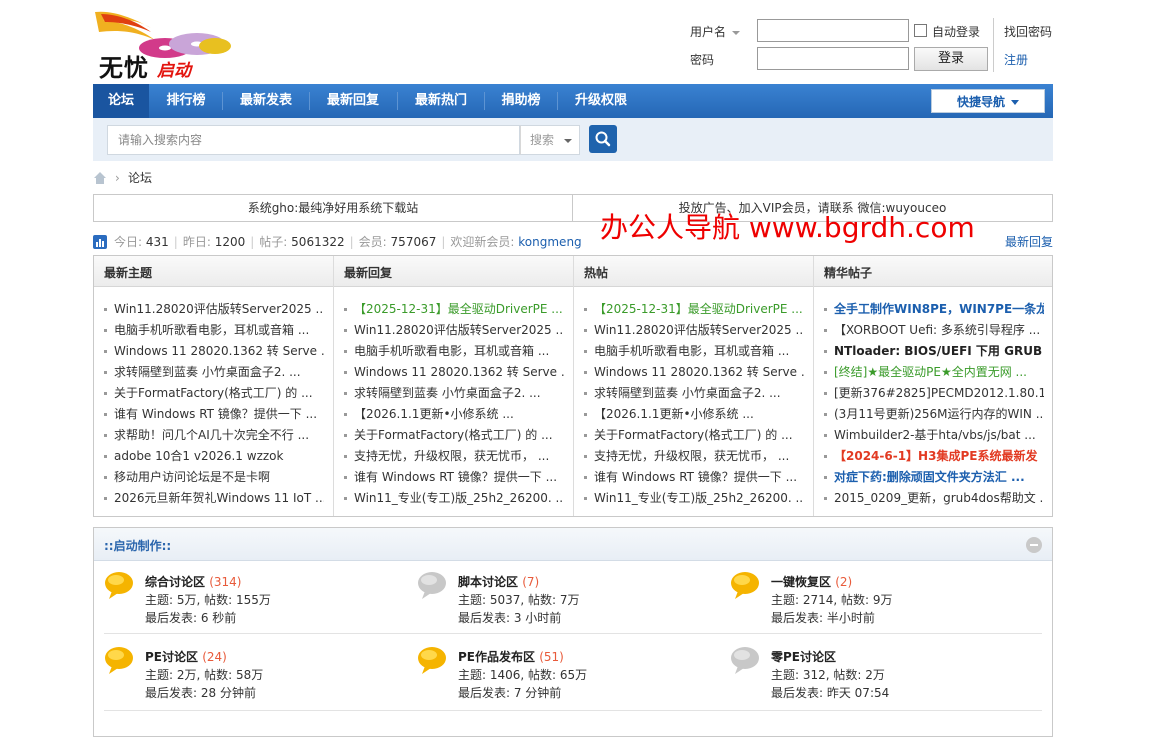 This screenshot has height=737, width=1161. Describe the element at coordinates (920, 30) in the screenshot. I see `remember-checkbox` at that location.